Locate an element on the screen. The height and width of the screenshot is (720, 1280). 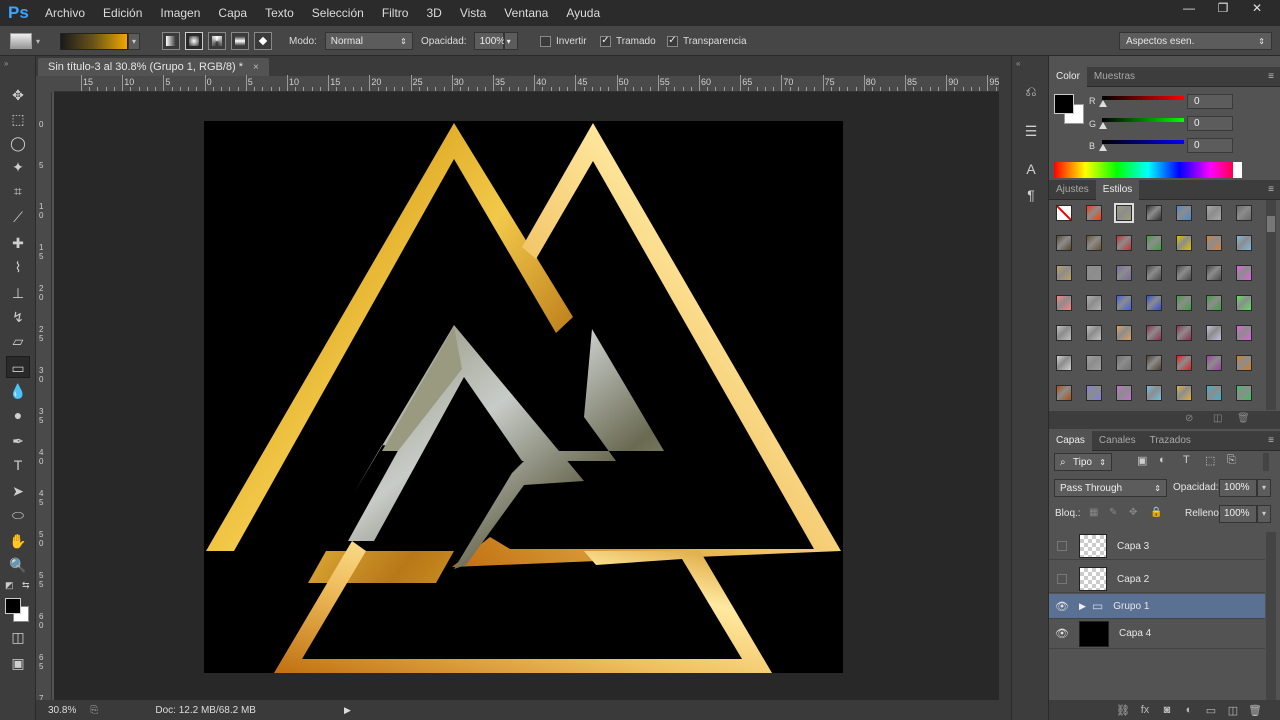
menu-archivo: Archivo is located at coordinates (65, 13).